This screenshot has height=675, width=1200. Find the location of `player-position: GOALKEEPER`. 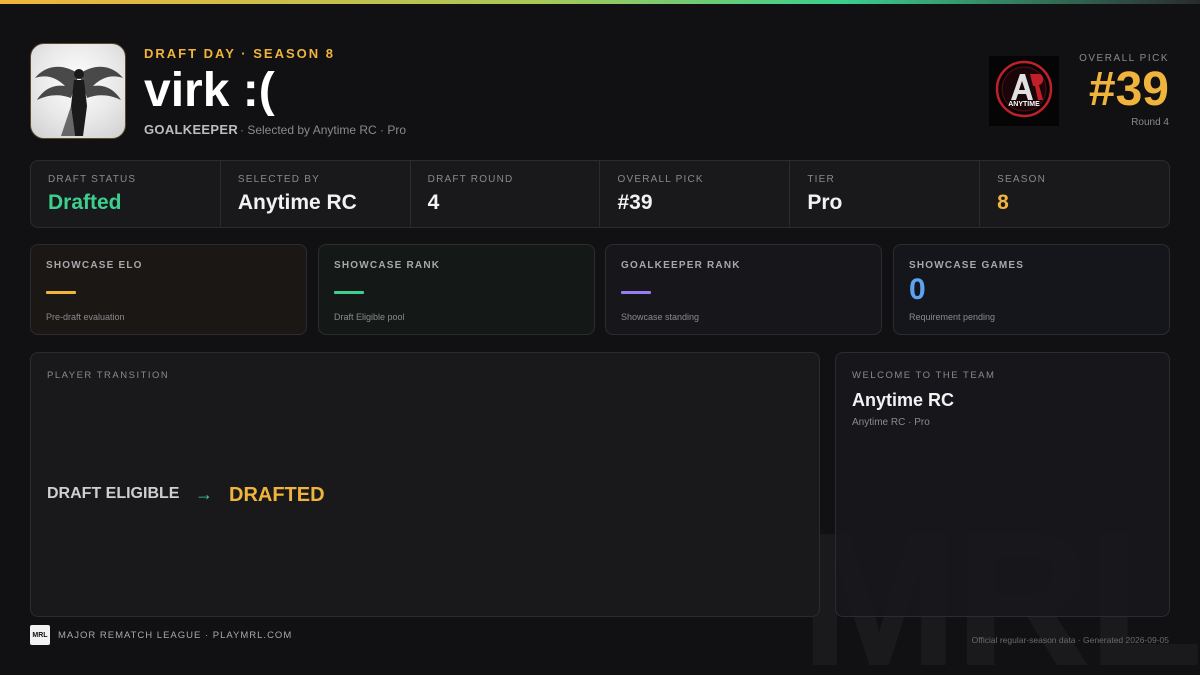

player-position: GOALKEEPER is located at coordinates (191, 129).